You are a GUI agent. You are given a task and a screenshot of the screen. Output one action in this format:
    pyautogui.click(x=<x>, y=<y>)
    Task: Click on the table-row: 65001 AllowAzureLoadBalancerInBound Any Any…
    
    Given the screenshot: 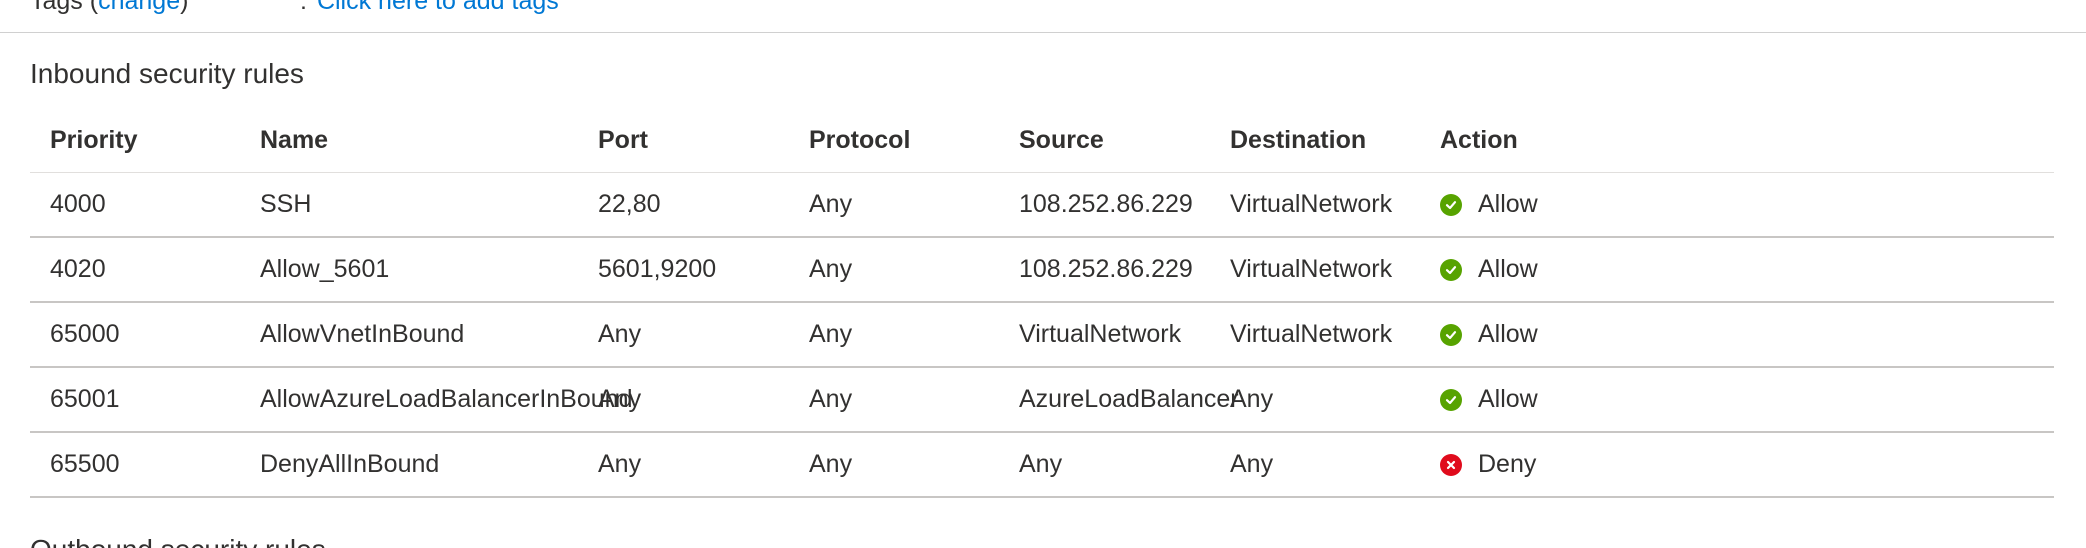 What is the action you would take?
    pyautogui.click(x=1042, y=400)
    